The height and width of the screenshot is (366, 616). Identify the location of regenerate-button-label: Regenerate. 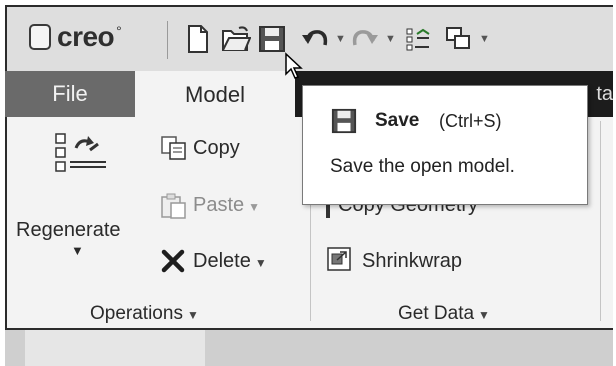
(68, 230).